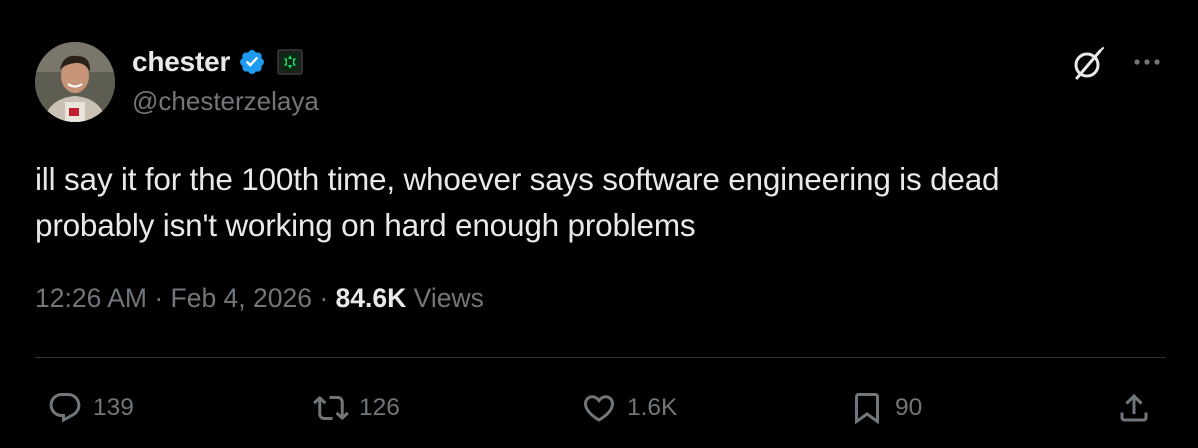 Image resolution: width=1198 pixels, height=448 pixels. Describe the element at coordinates (1147, 62) in the screenshot. I see `more-icon` at that location.